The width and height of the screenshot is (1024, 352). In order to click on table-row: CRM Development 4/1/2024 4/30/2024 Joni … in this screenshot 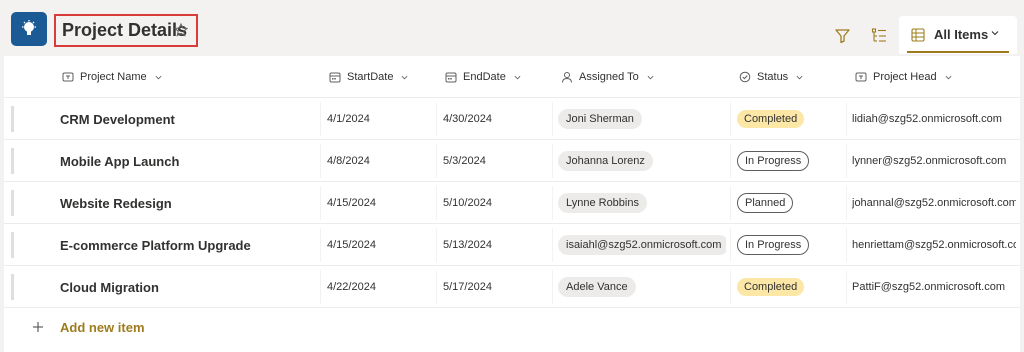, I will do `click(512, 119)`.